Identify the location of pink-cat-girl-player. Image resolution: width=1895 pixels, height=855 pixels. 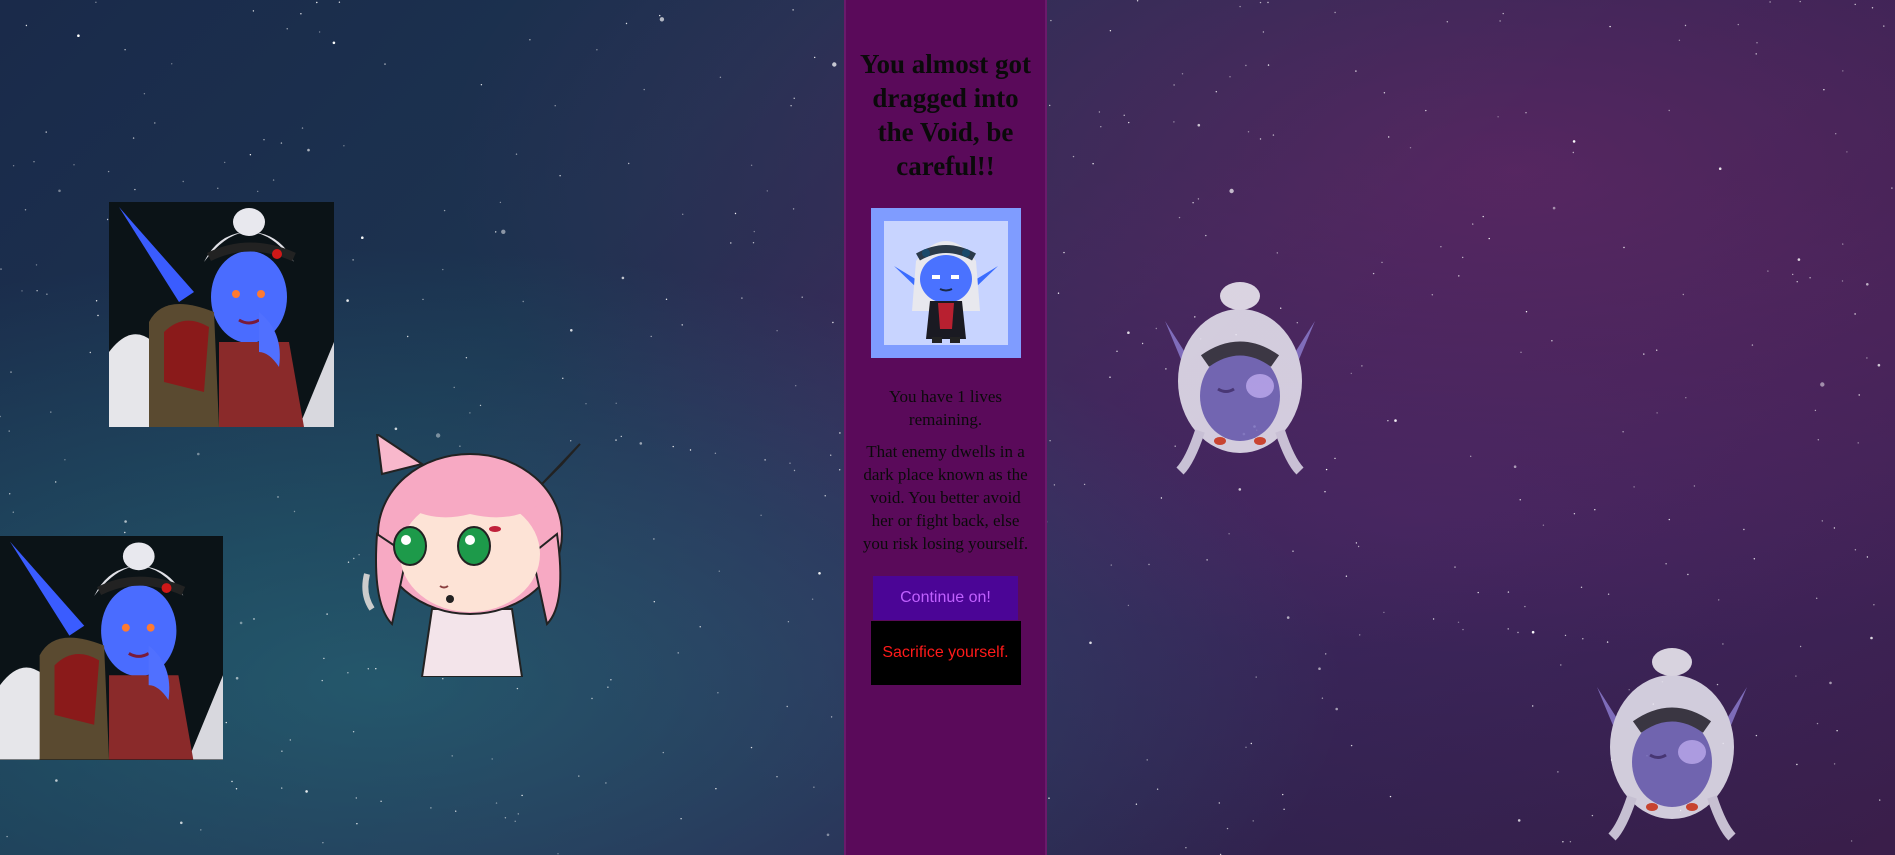
(473, 554).